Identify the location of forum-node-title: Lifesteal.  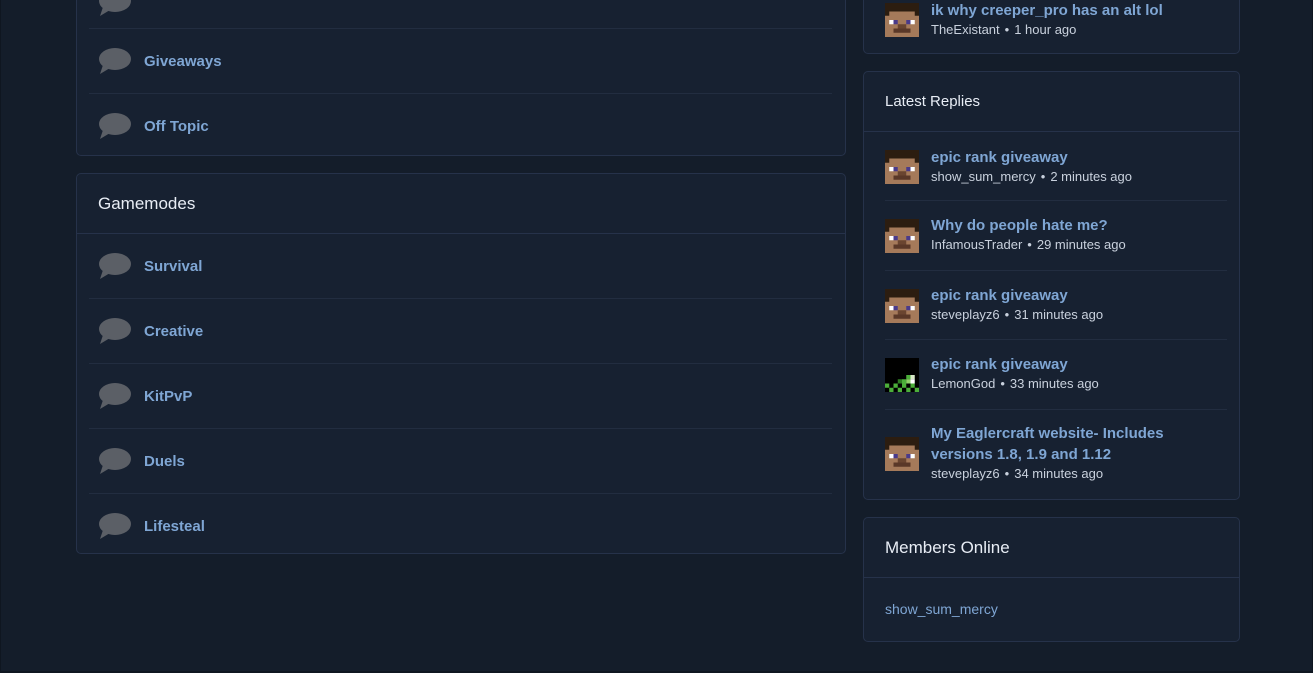
(174, 526).